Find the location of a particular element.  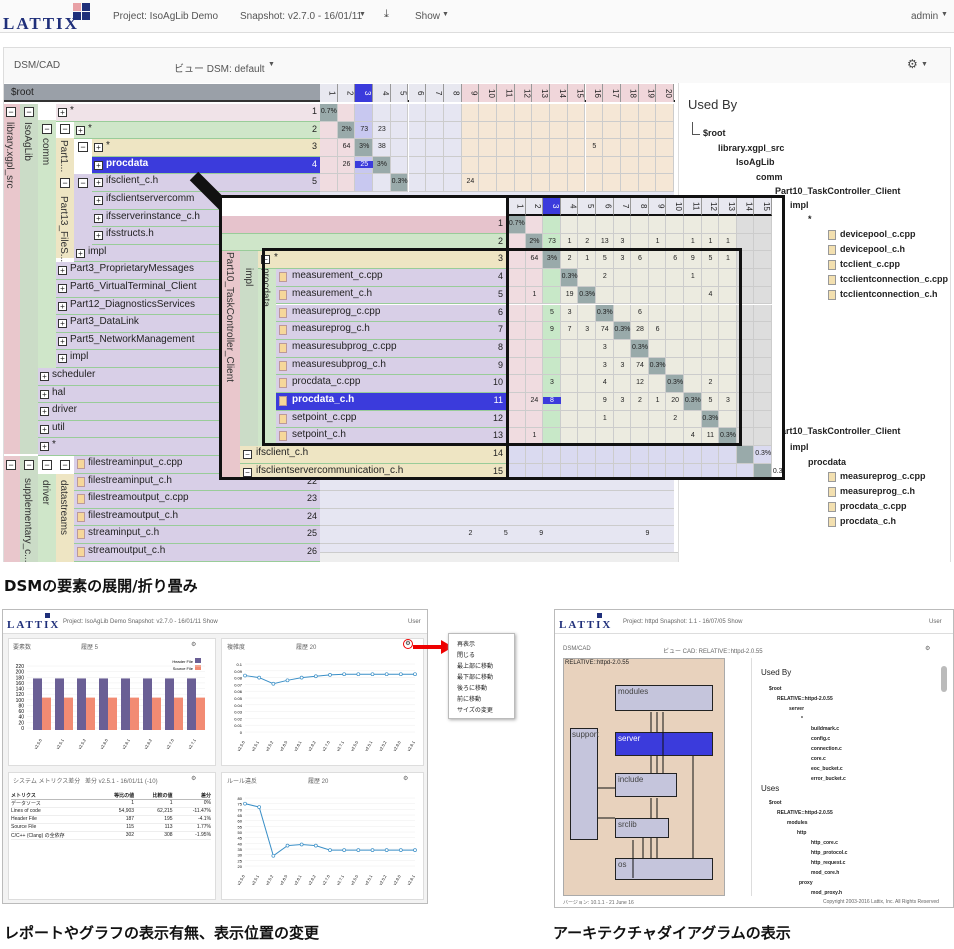

collapse-icon: − is located at coordinates (65, 465).